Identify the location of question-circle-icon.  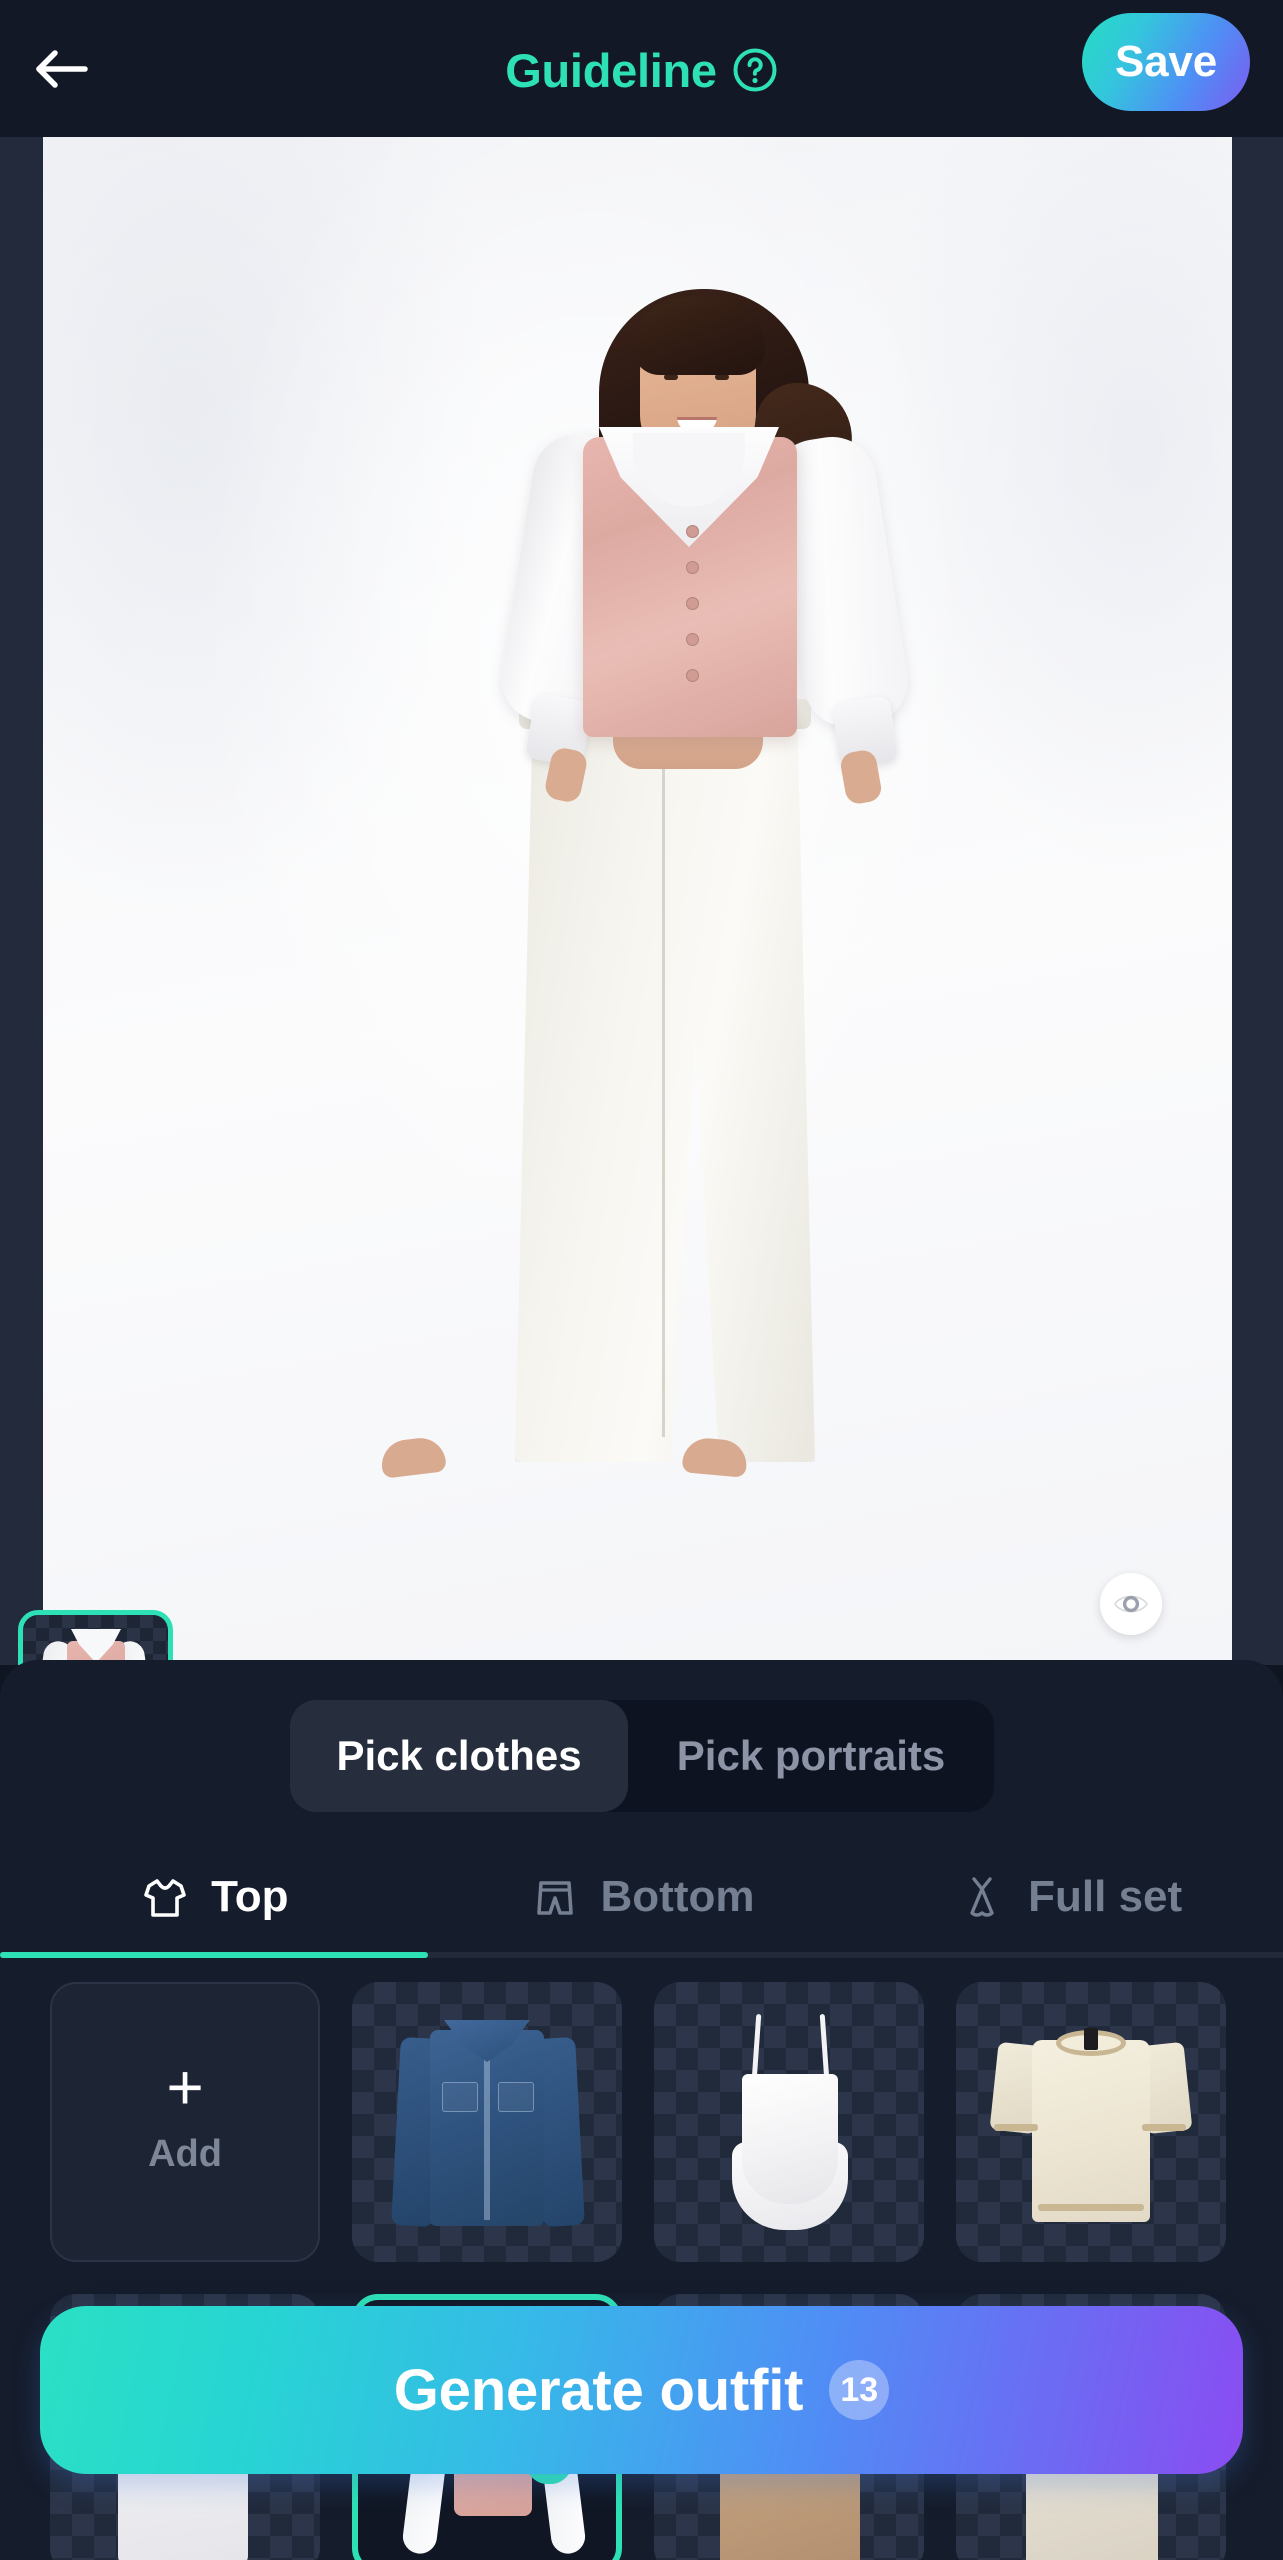
(755, 70).